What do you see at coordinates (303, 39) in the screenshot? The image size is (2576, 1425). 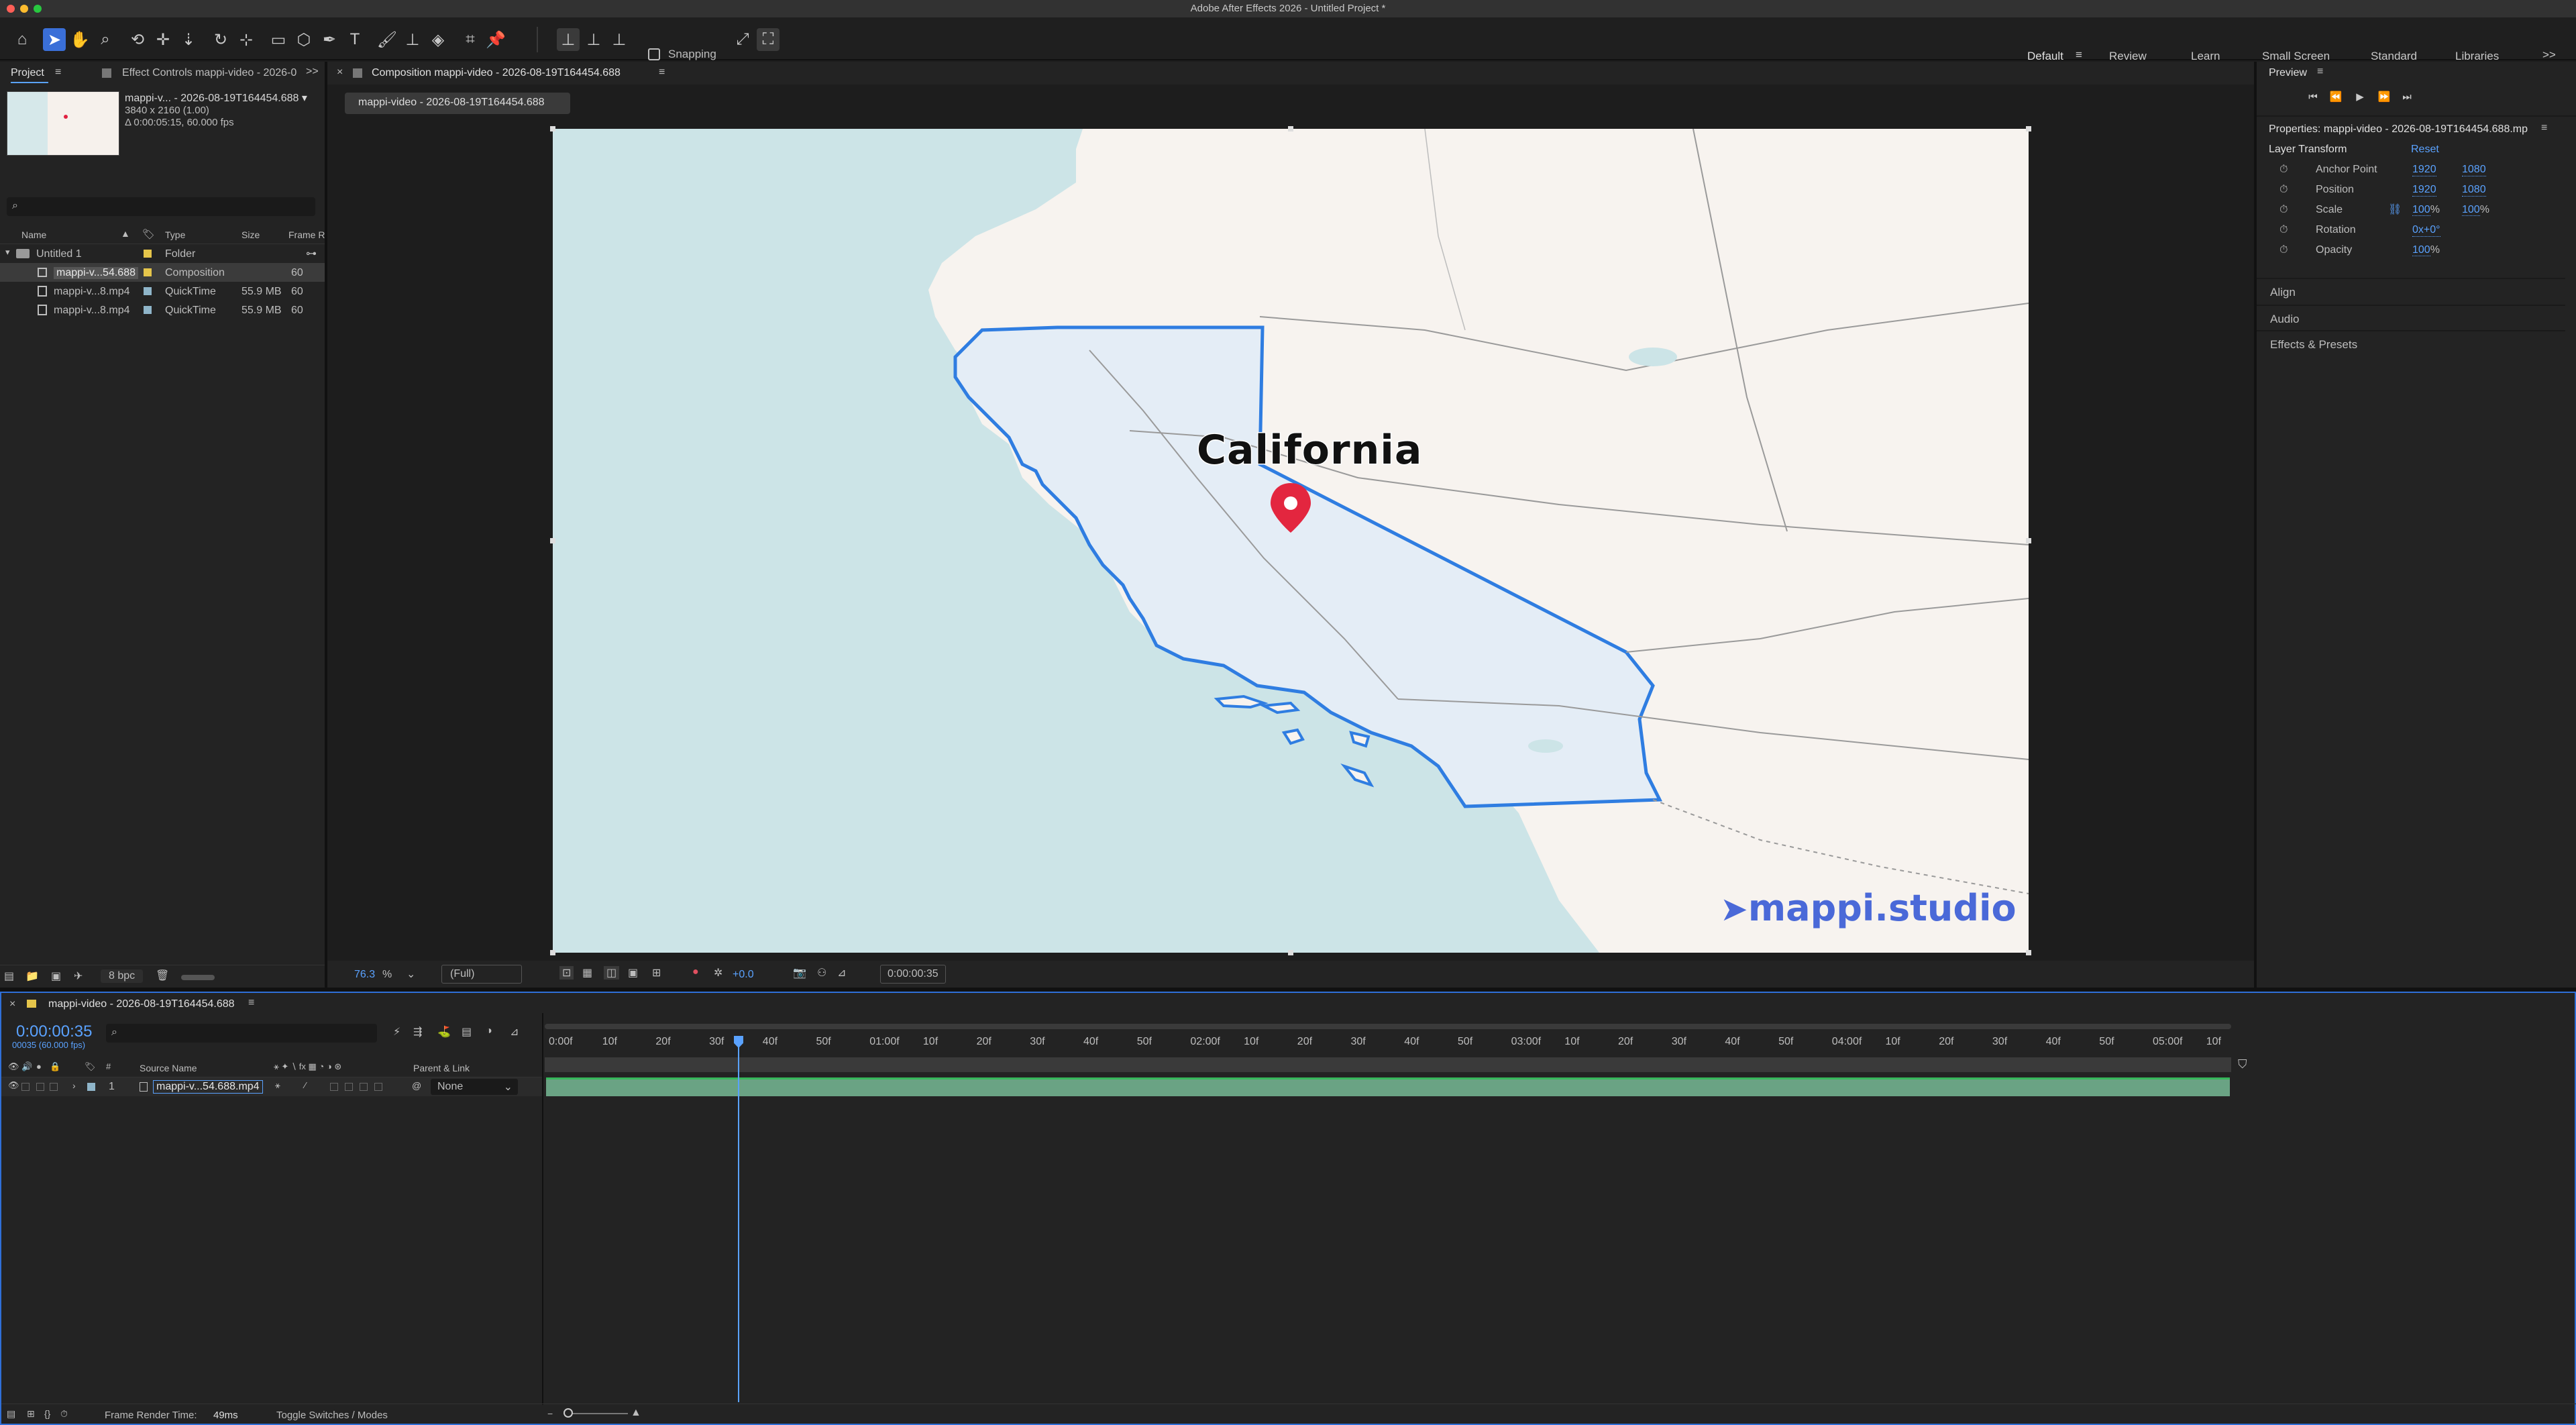 I see `3d-shape-tool-icon: ⬡` at bounding box center [303, 39].